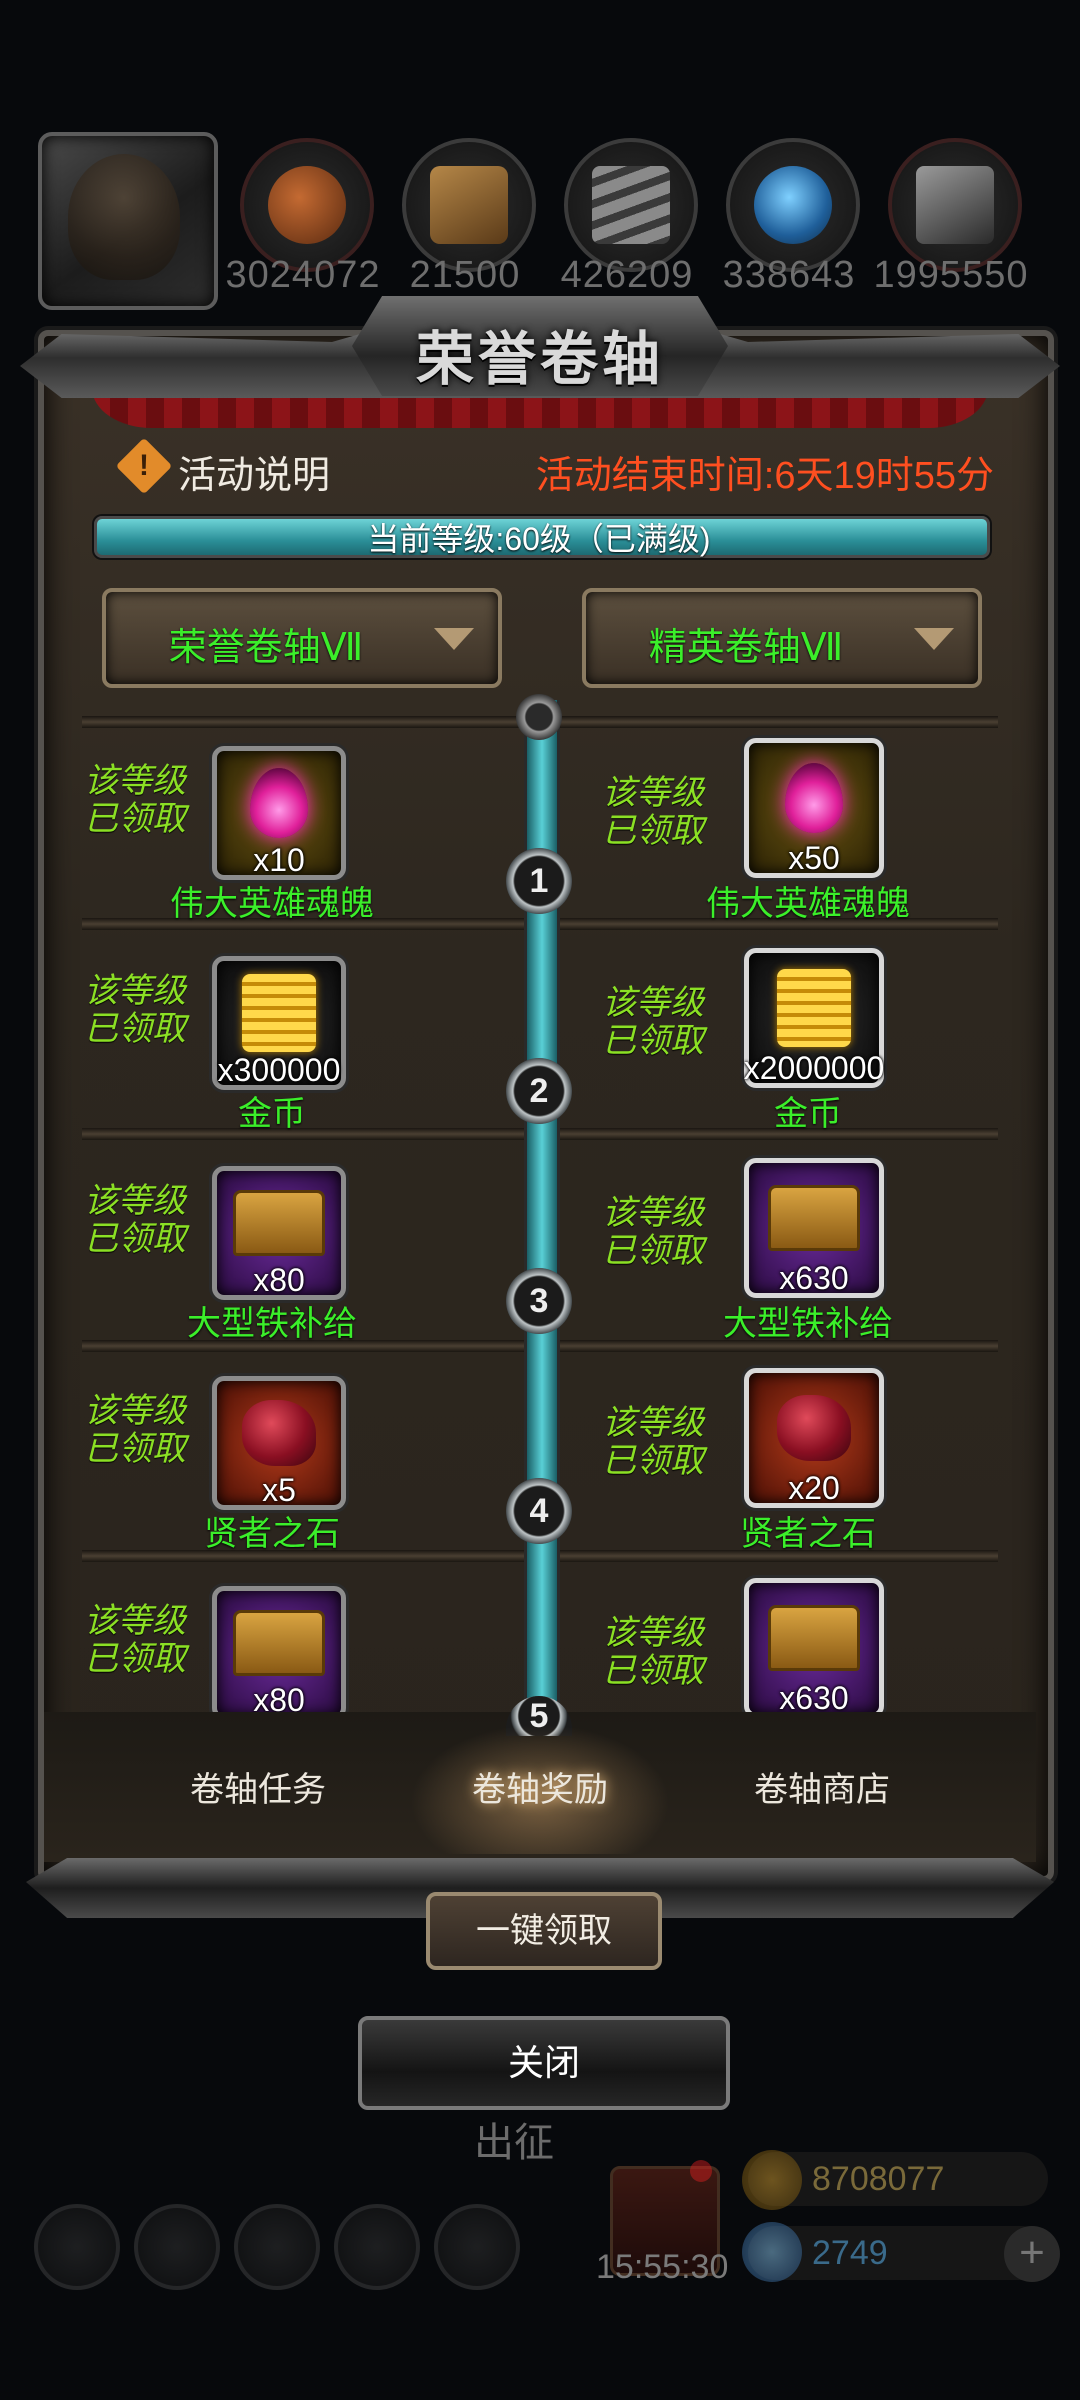 Image resolution: width=1080 pixels, height=2400 pixels. I want to click on gift-timer: 15:55:30, so click(662, 2267).